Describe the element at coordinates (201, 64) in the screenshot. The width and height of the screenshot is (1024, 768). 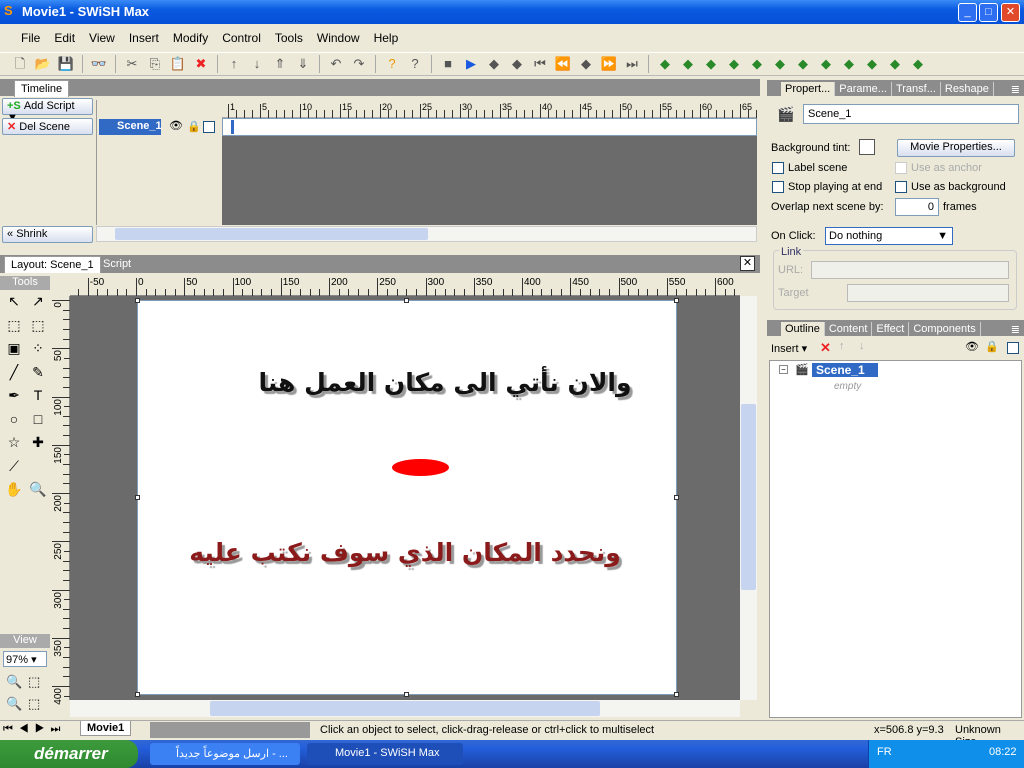
I see `delete-icon: ✖` at that location.